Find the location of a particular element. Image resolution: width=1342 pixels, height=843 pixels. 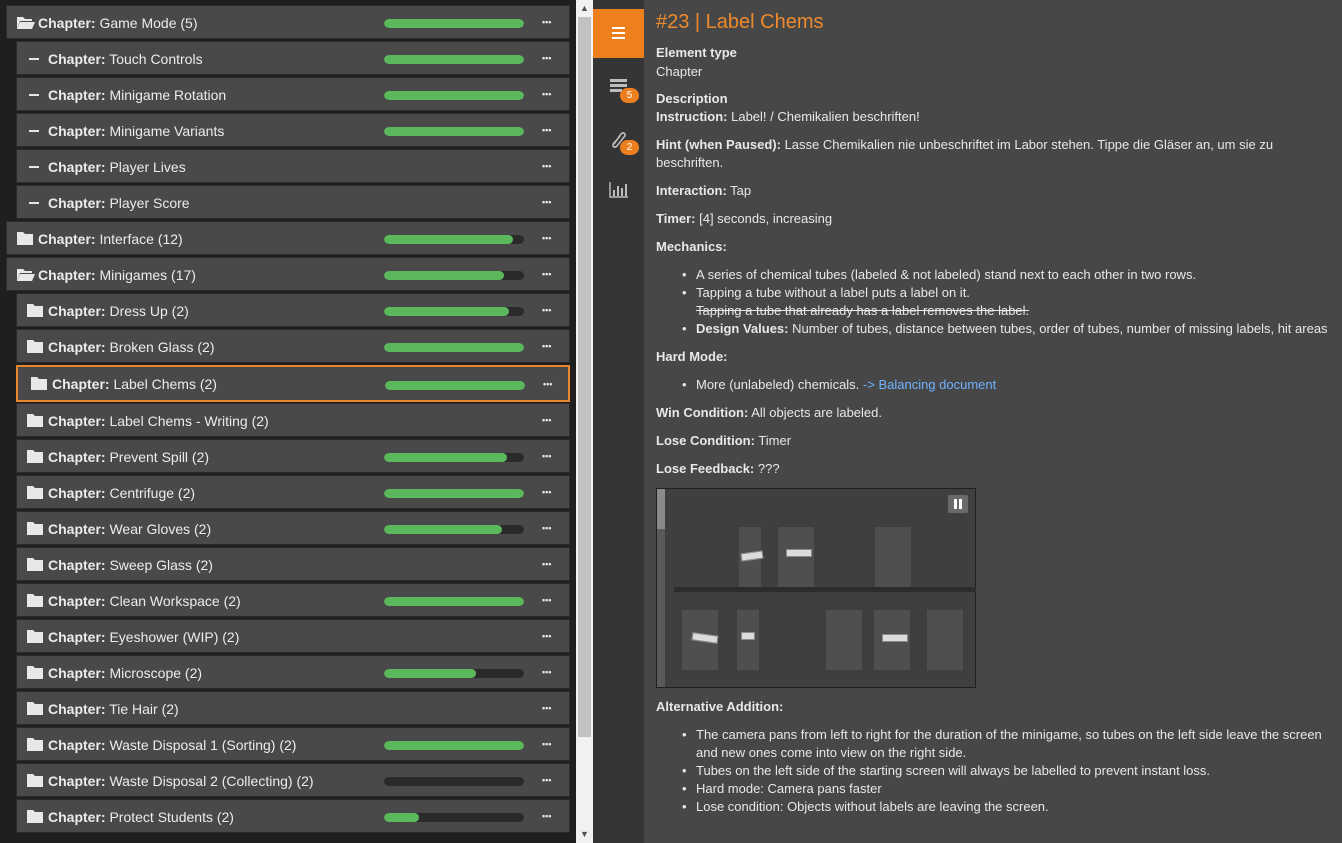

balancing-document-link: -> Balancing document is located at coordinates (929, 384).